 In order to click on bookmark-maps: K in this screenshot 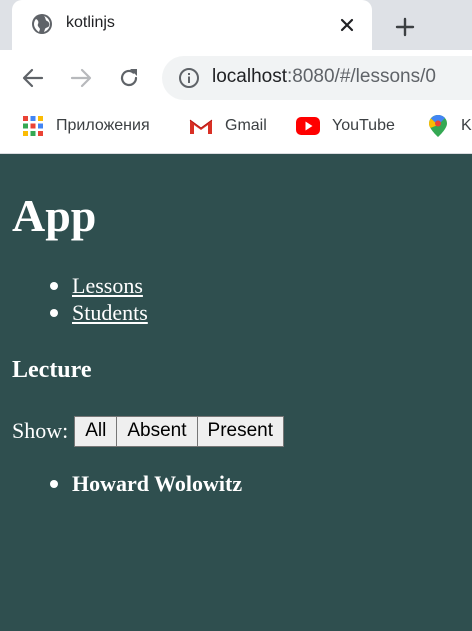, I will do `click(449, 126)`.